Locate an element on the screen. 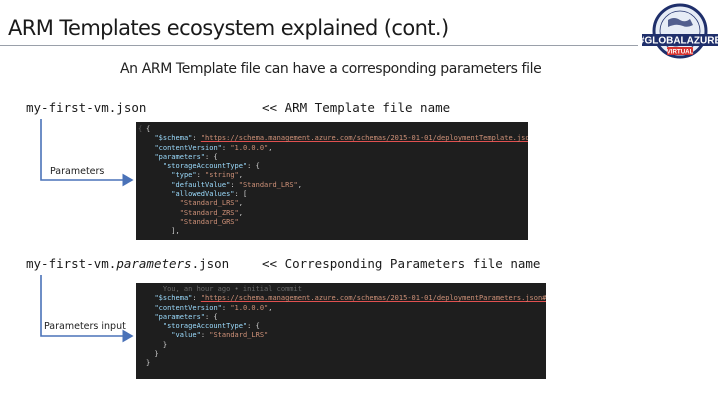  parameters-filename: my-first-vm.parameters.json is located at coordinates (127, 263).